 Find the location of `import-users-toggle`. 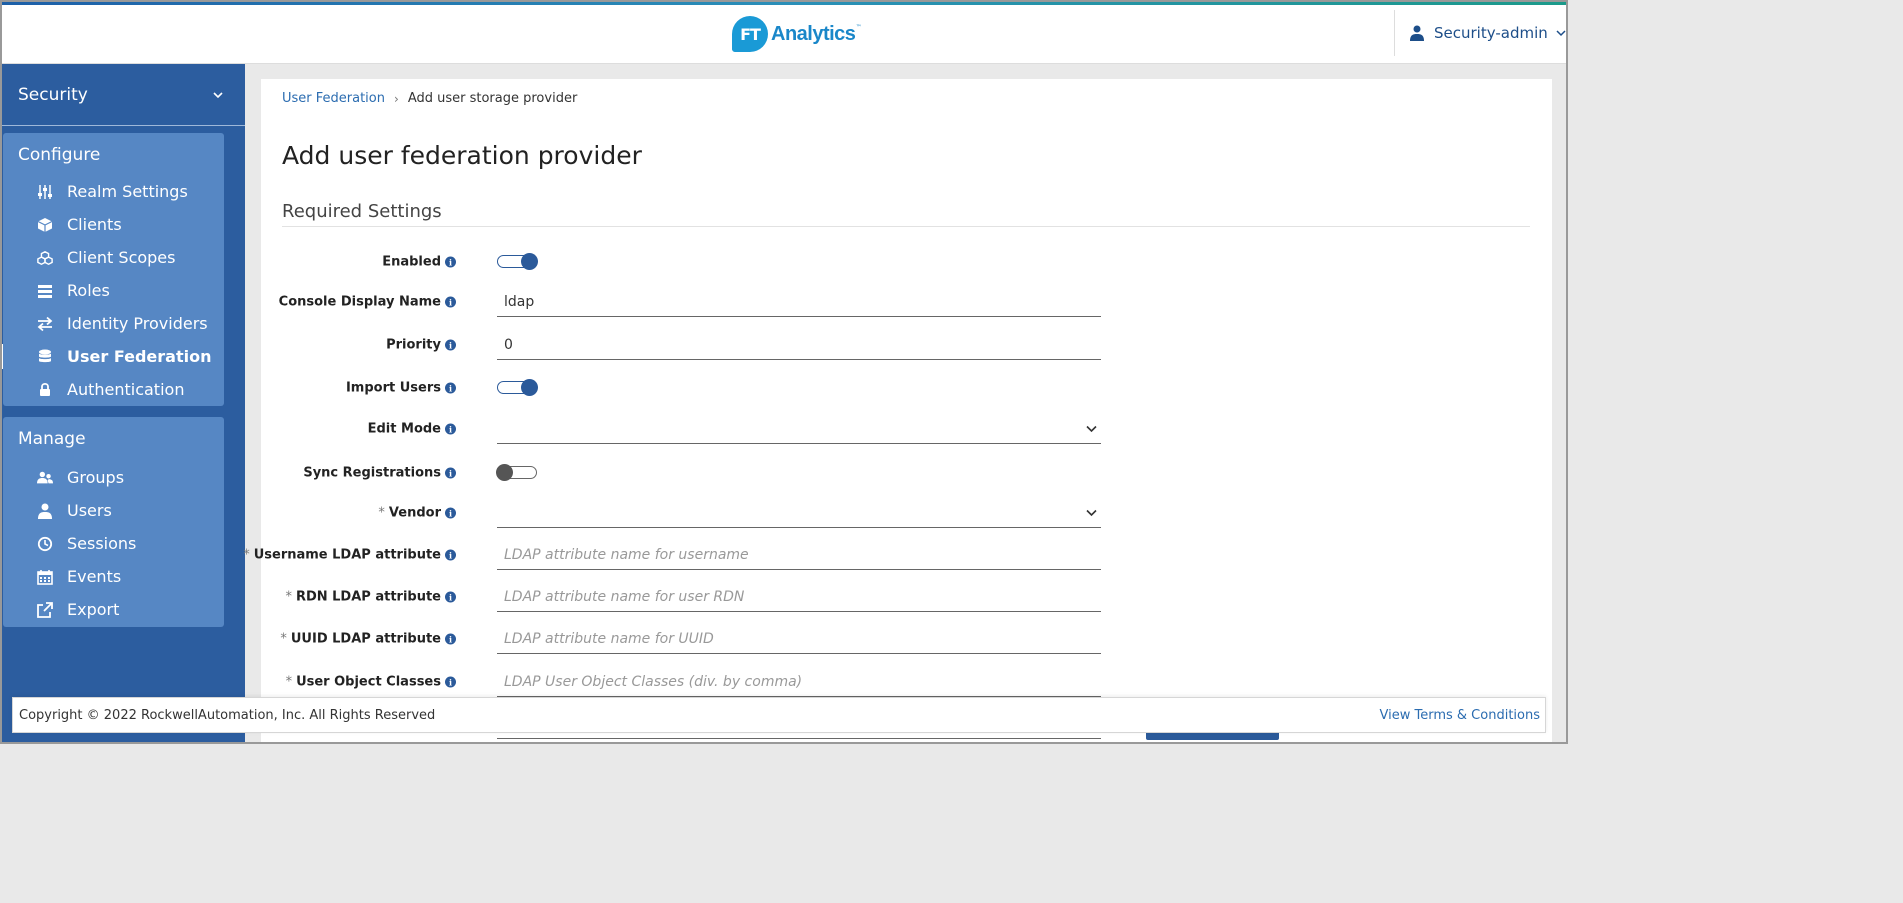

import-users-toggle is located at coordinates (517, 387).